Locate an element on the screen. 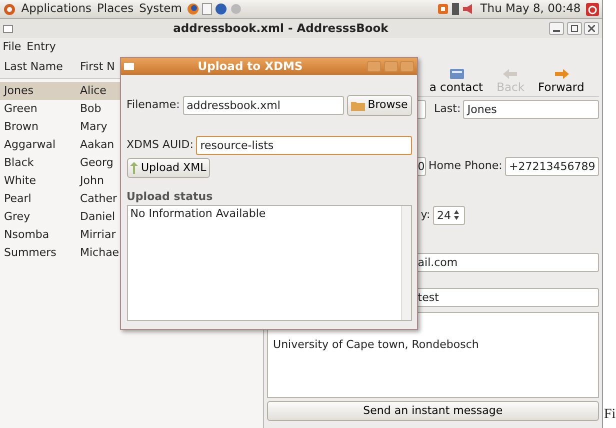 The height and width of the screenshot is (428, 616). address-text-area: University of Cape town, Rondebosch is located at coordinates (433, 355).